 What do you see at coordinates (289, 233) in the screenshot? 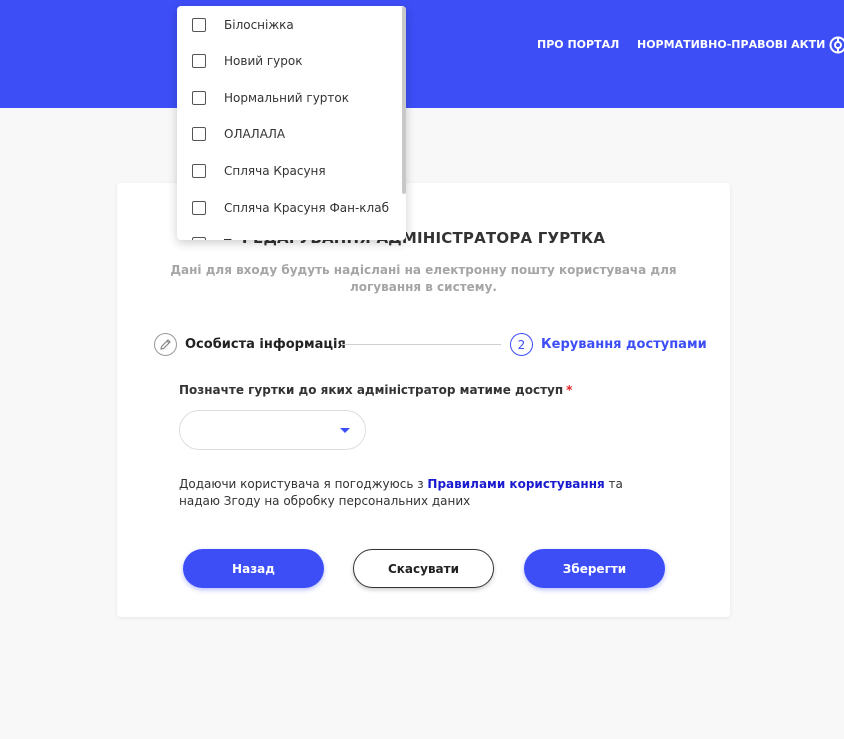
I see `dropdown-option: Т` at bounding box center [289, 233].